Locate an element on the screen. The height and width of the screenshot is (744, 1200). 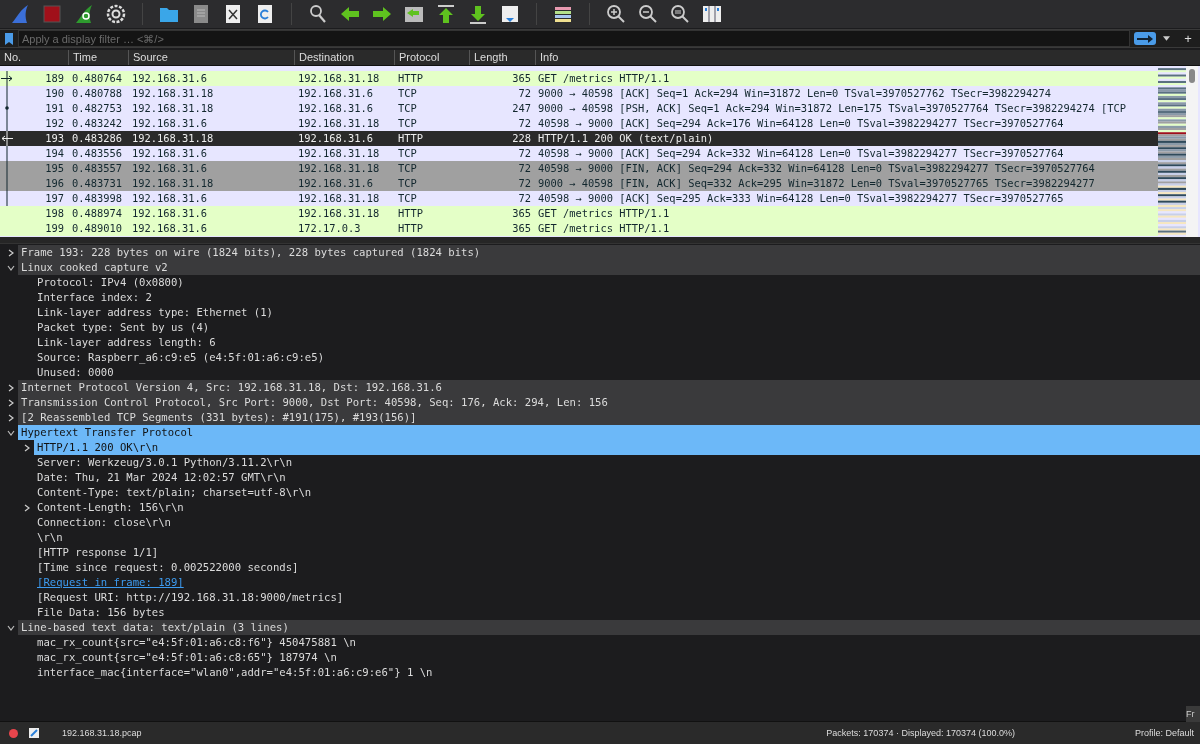
scrollbar is located at coordinates (1192, 151).